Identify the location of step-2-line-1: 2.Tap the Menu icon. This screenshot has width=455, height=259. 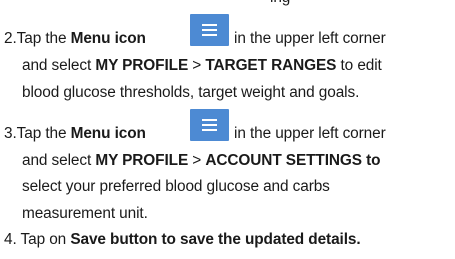
(75, 38).